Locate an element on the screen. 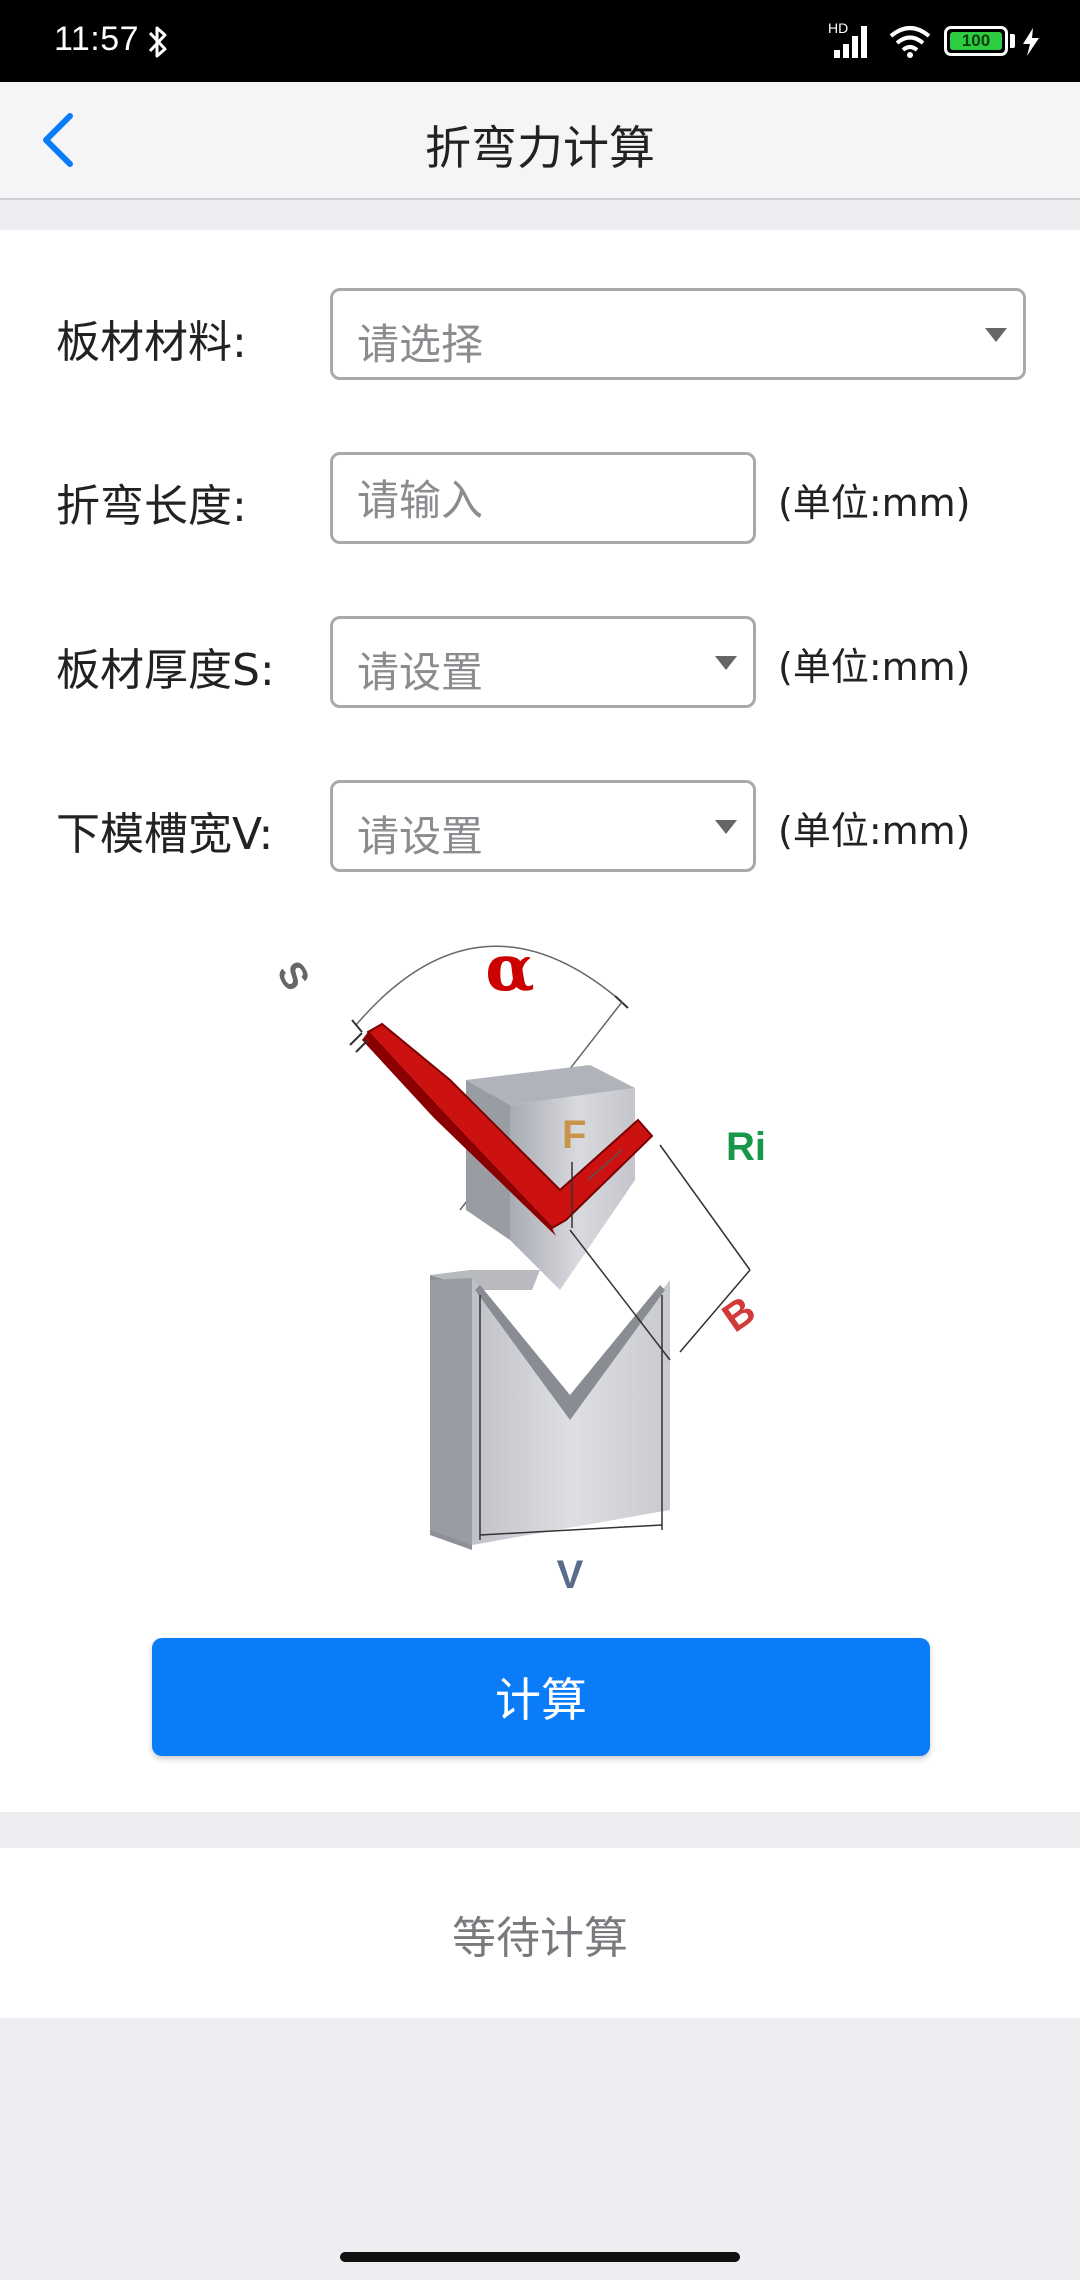 The height and width of the screenshot is (2280, 1080). length-input is located at coordinates (537, 500).